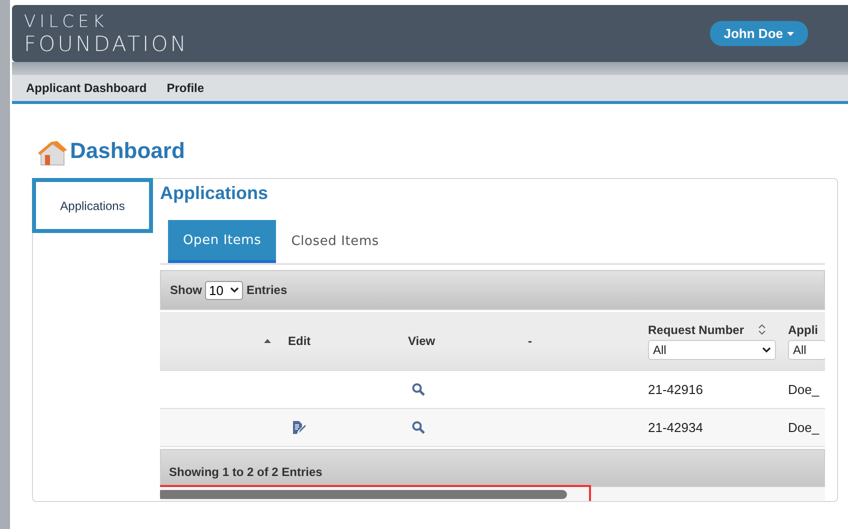  What do you see at coordinates (267, 290) in the screenshot?
I see `entries-label: Entries` at bounding box center [267, 290].